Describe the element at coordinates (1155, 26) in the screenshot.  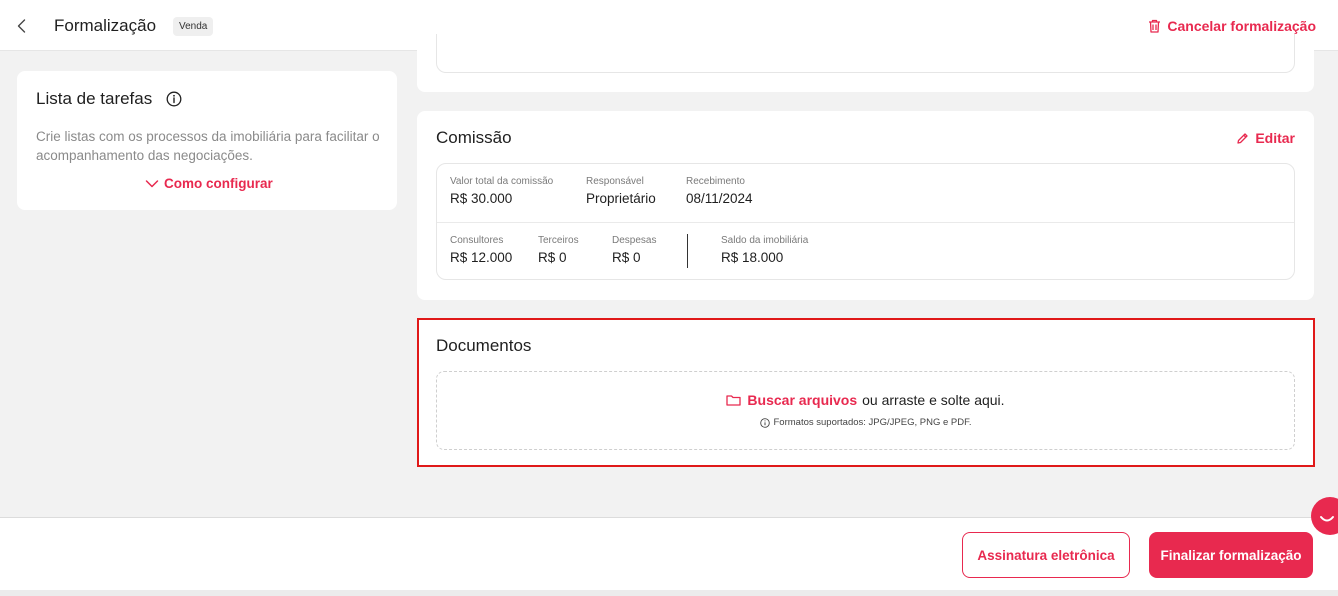
I see `trash-icon` at that location.